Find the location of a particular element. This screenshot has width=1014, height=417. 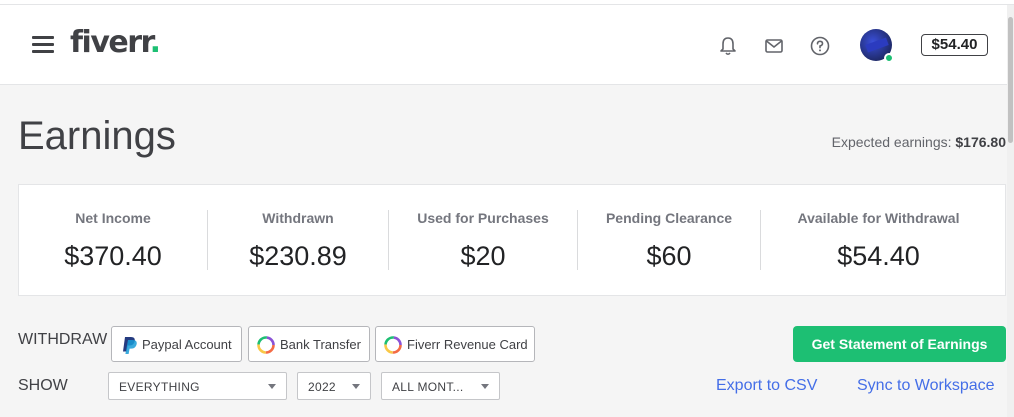

stat-pending-clearance: Pending Clearance $60 is located at coordinates (669, 240).